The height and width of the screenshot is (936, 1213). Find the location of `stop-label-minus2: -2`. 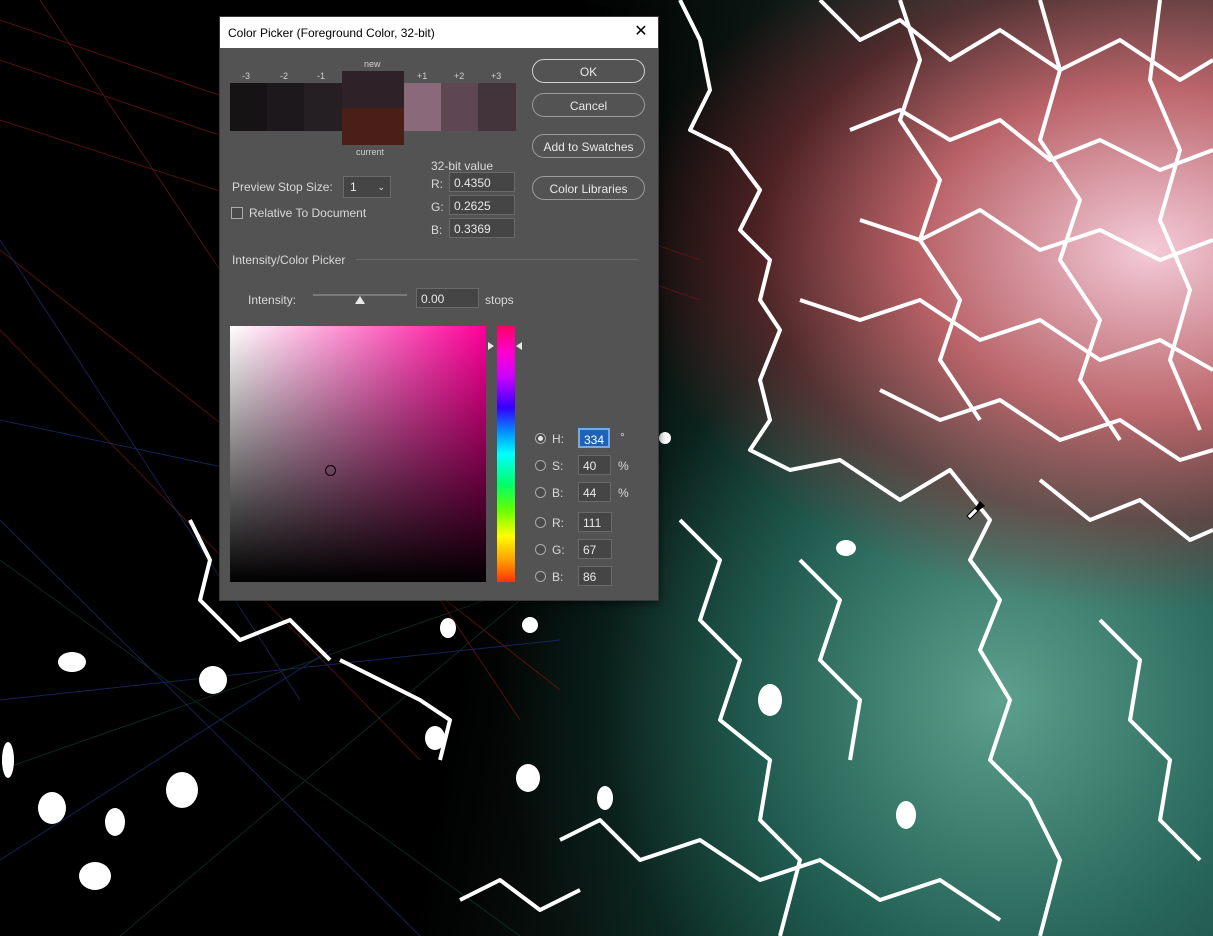

stop-label-minus2: -2 is located at coordinates (284, 76).